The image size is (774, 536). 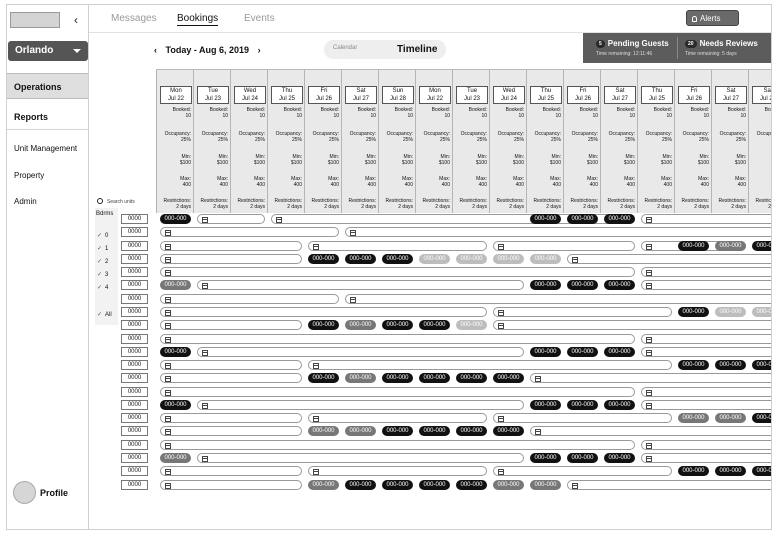 I want to click on alerts-button: Alerts, so click(x=712, y=18).